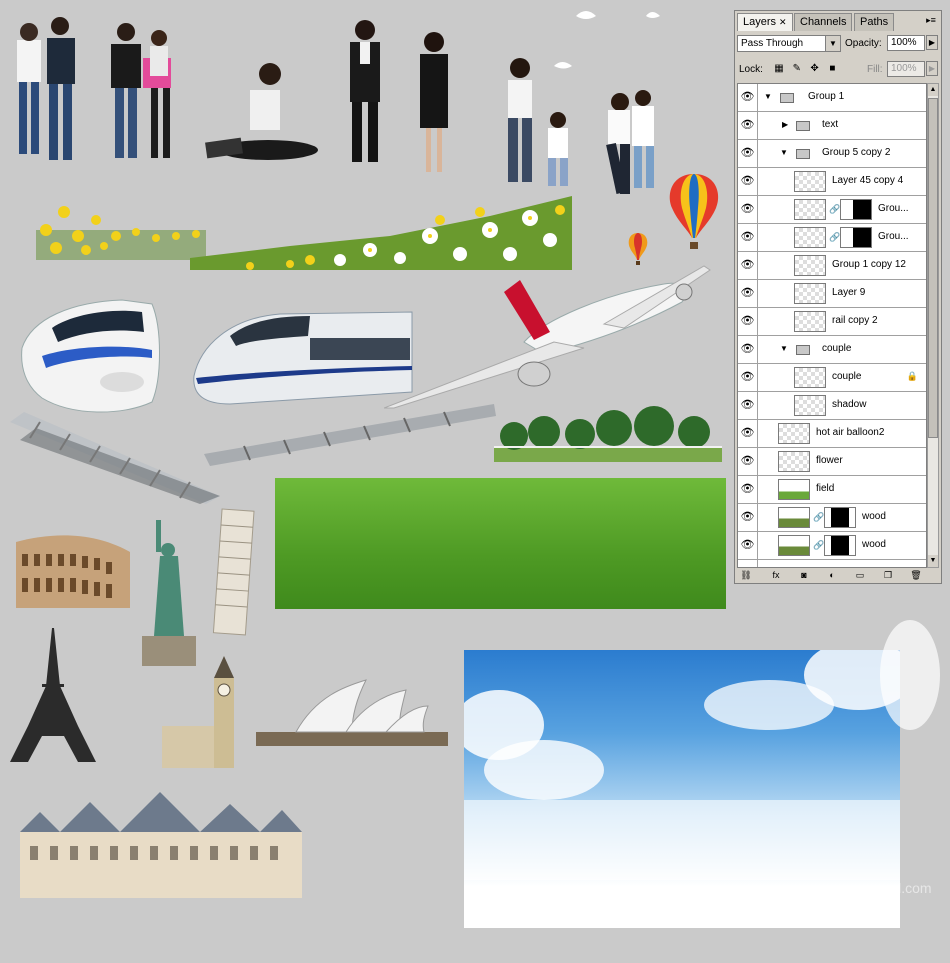  Describe the element at coordinates (849, 292) in the screenshot. I see `layer-name: Layer 9` at that location.